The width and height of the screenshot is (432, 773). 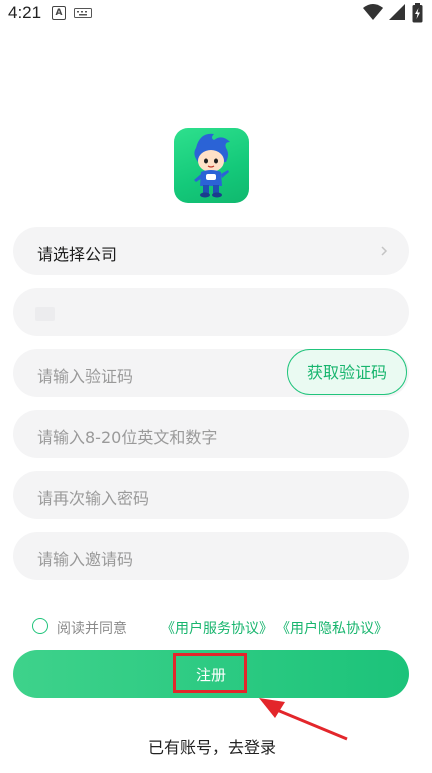 I want to click on confirm-password-placeholder: 请再次输入密码, so click(x=93, y=498).